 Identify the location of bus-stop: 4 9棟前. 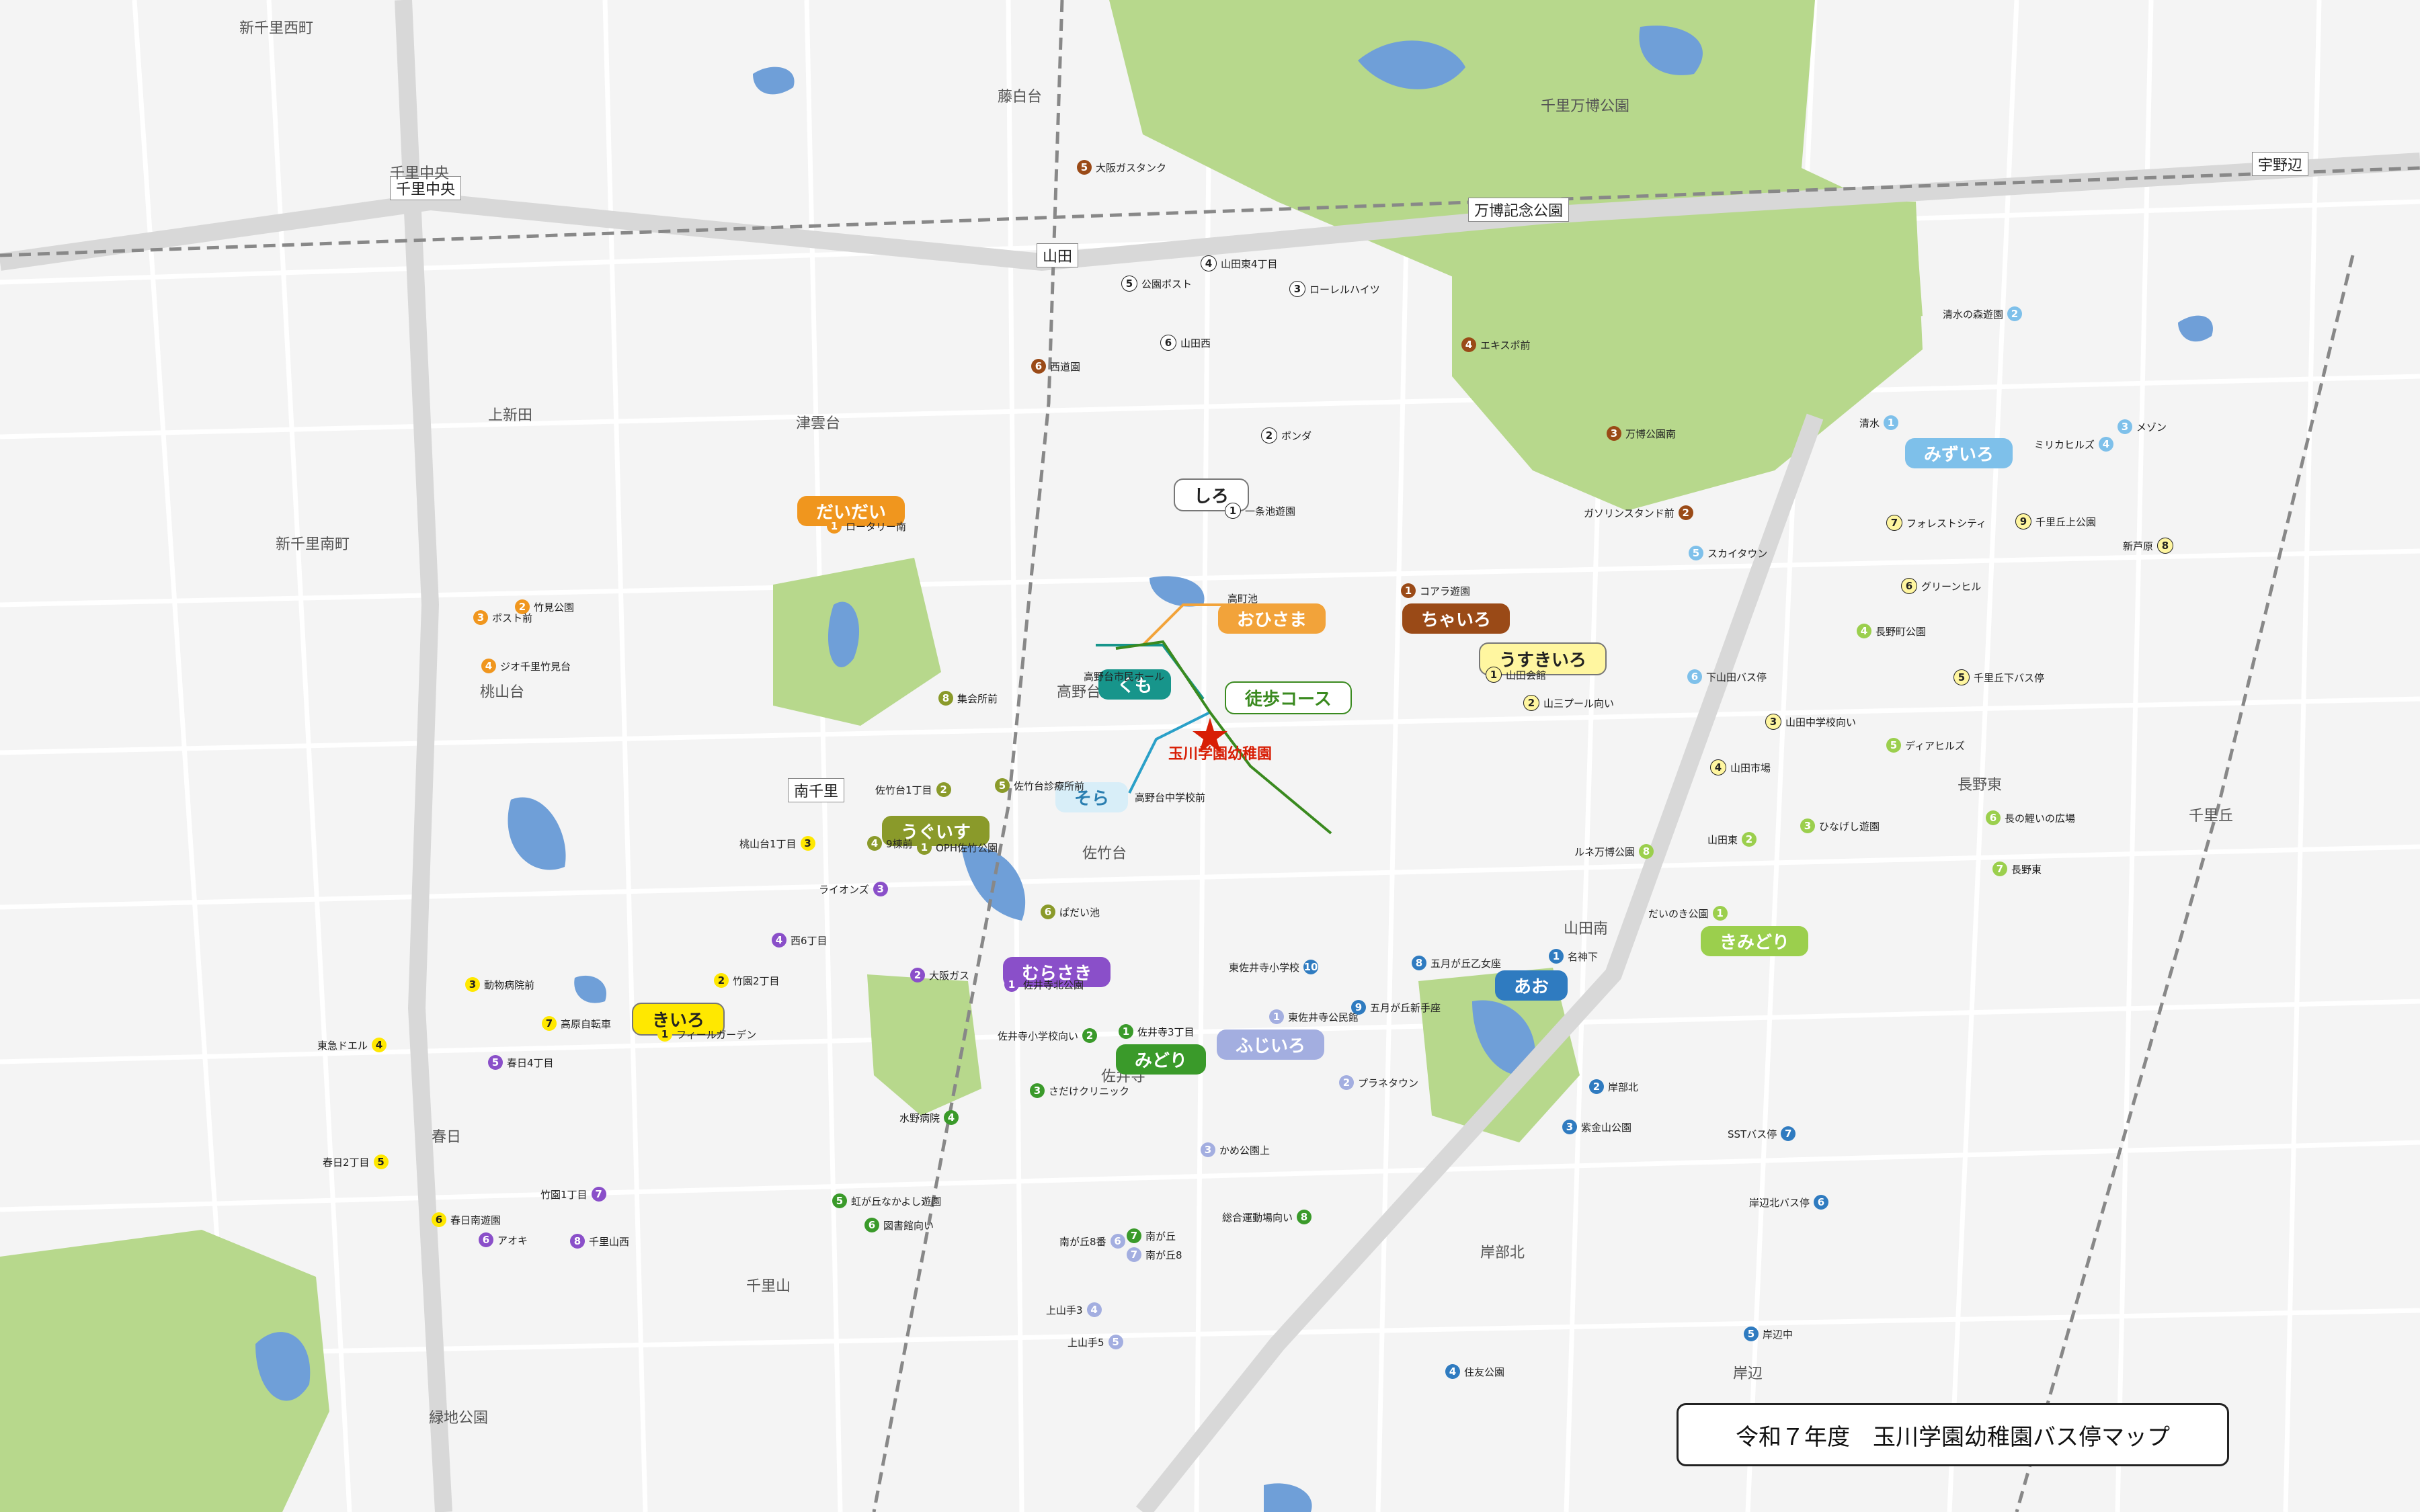
(890, 843).